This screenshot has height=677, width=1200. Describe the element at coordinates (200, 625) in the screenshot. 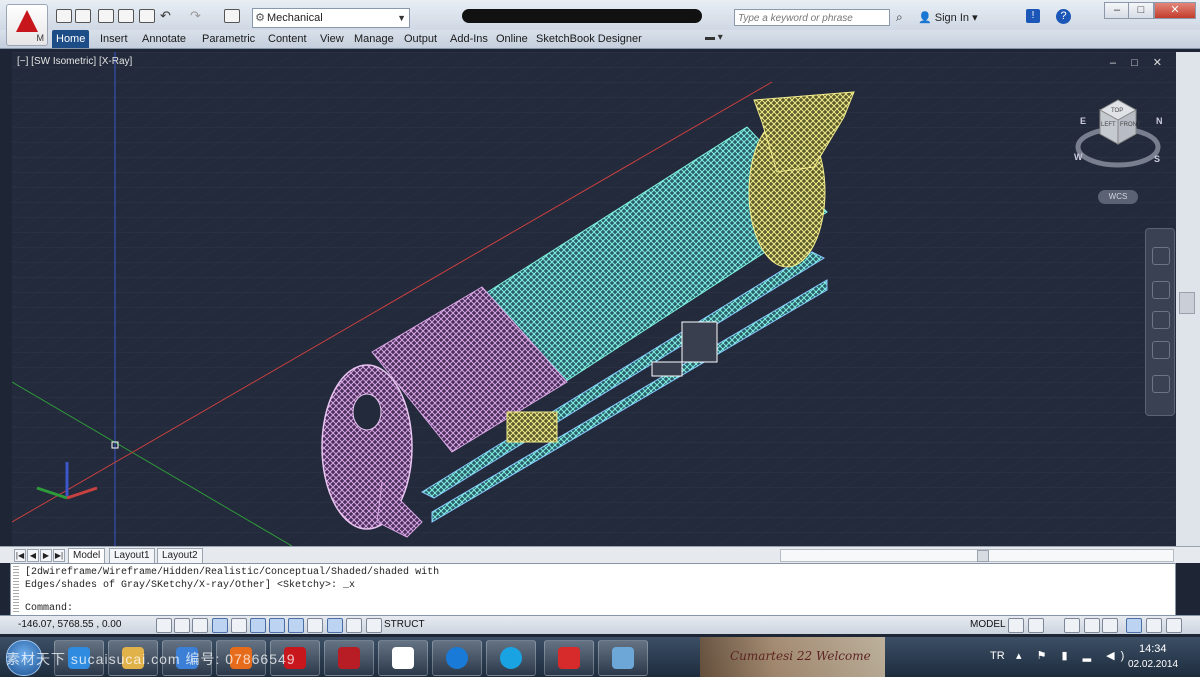

I see `grid-toggle` at that location.